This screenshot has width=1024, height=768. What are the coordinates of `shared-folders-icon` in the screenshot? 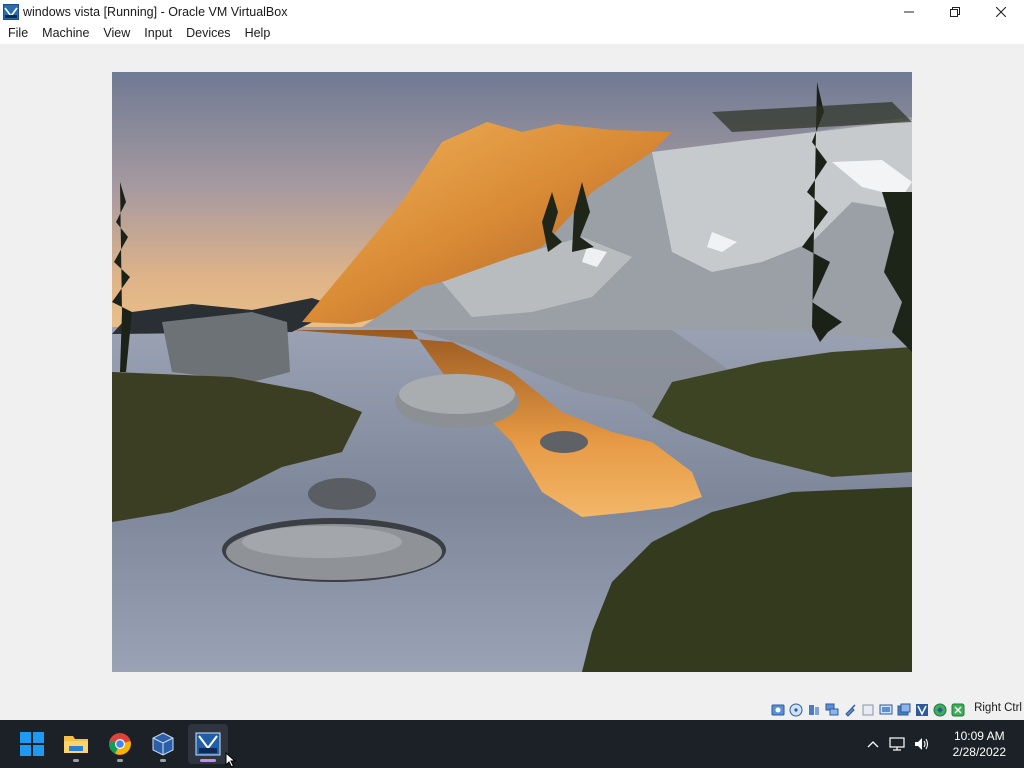 It's located at (867, 709).